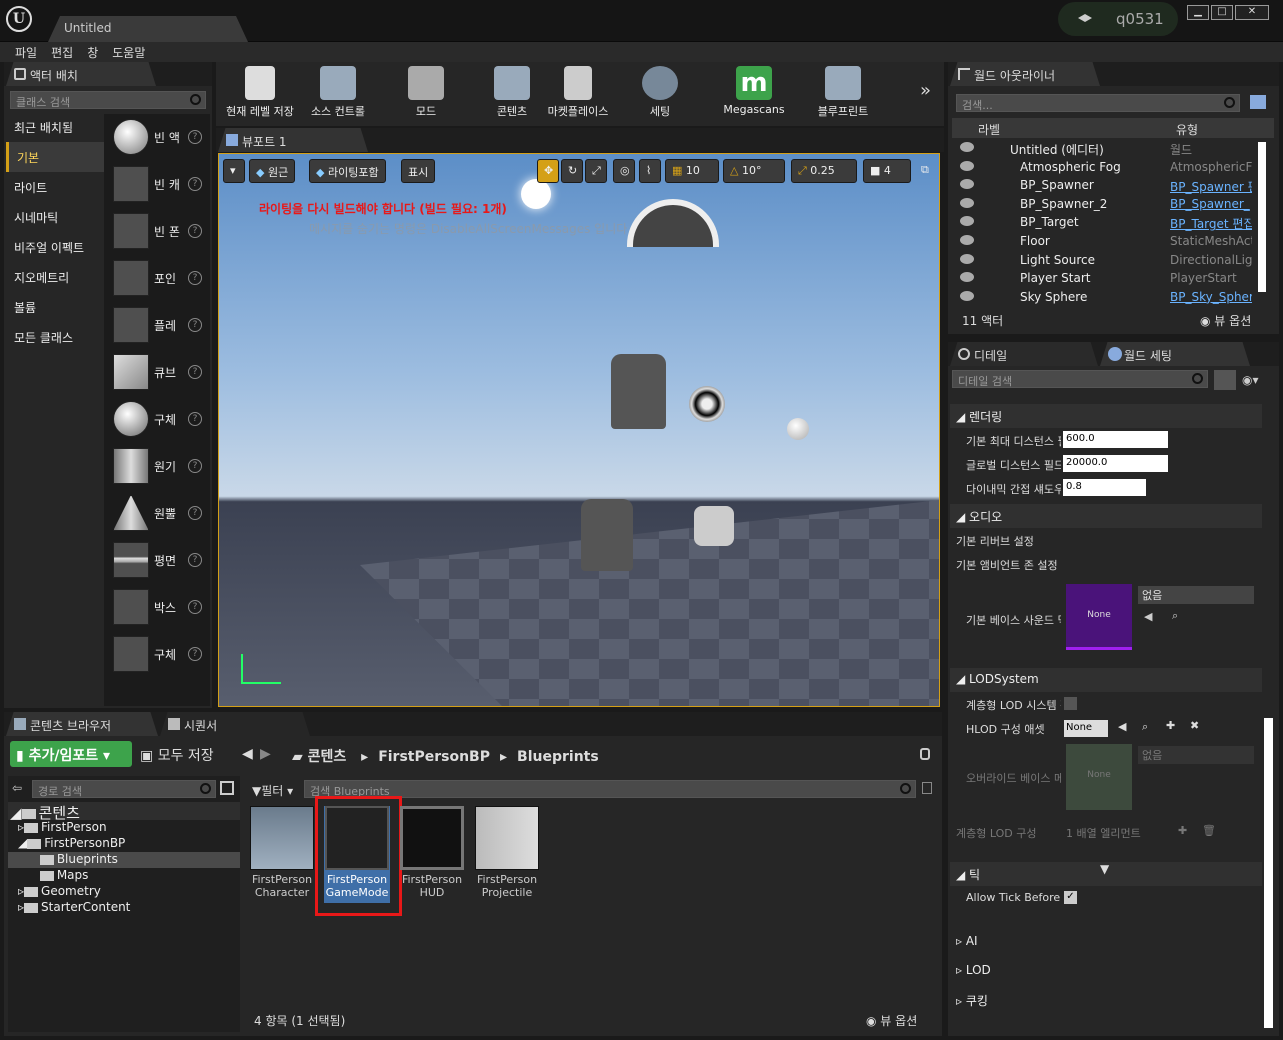  What do you see at coordinates (1099, 617) in the screenshot?
I see `sound-mix-thumbnail: None` at bounding box center [1099, 617].